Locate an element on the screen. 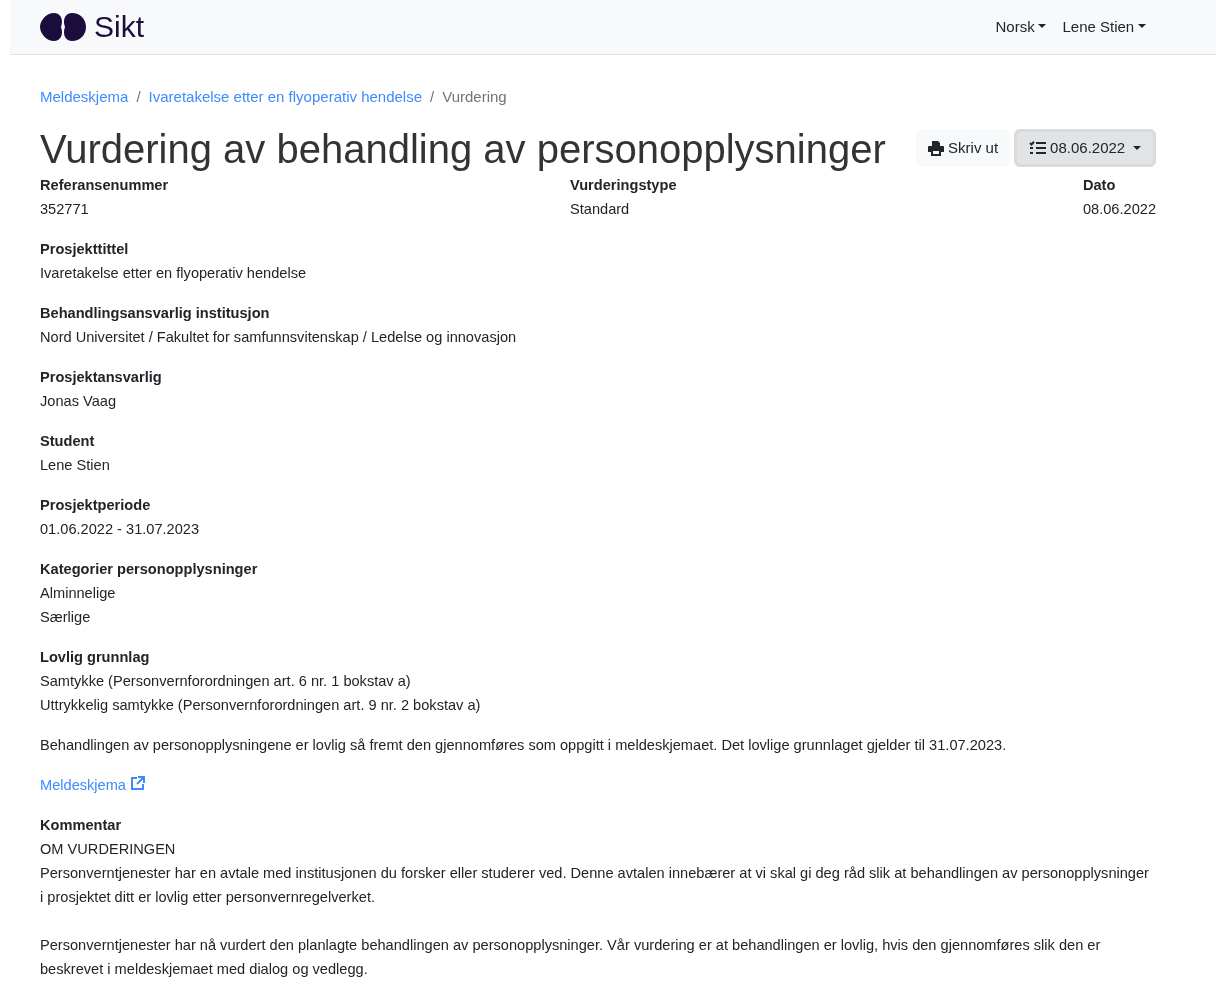 Image resolution: width=1216 pixels, height=994 pixels. comment-text: Personverntjenester har en avtale med institusjonen du forsker eller studerer ved. Denne avtalen innebærer at vi skal gi deg råd slik at behandlingen av personopplysninger i prosjektet ditt er lovlig etter personvernregelverket. is located at coordinates (595, 885).